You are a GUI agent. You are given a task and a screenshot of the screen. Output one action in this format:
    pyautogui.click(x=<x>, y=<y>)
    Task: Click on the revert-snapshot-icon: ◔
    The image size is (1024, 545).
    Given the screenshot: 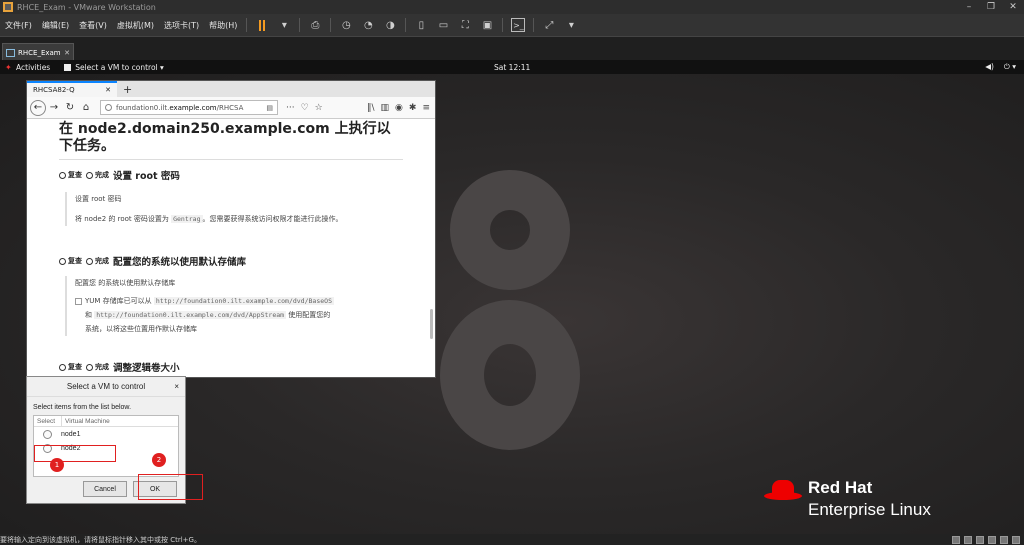 What is the action you would take?
    pyautogui.click(x=368, y=25)
    